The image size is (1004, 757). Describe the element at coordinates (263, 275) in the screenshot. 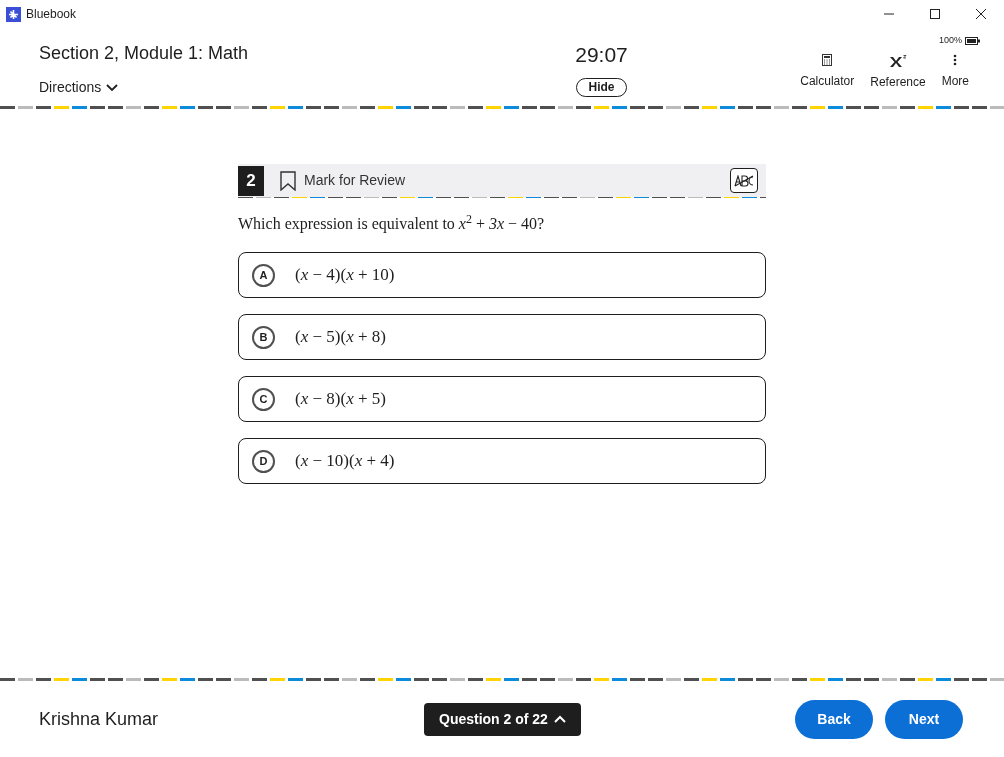

I see `choice-letter: A` at that location.